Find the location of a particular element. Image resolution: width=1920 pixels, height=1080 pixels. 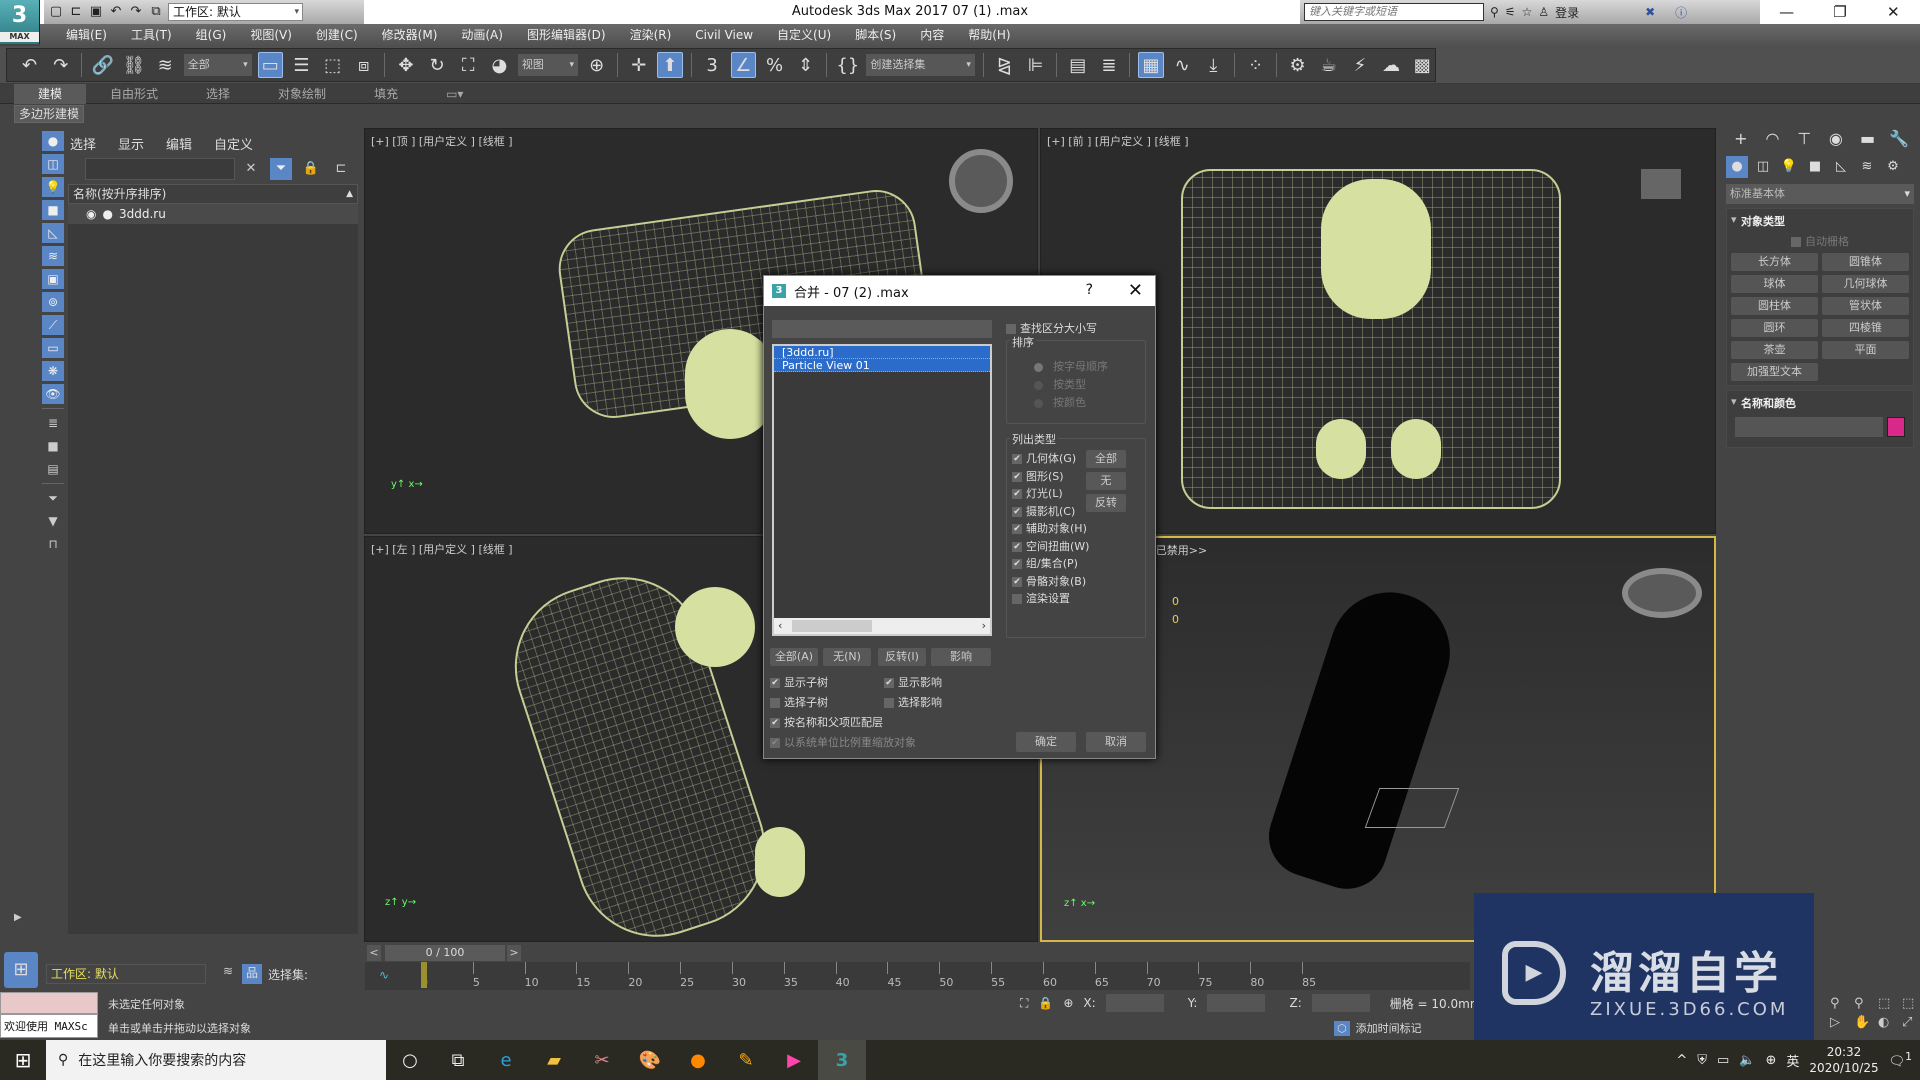

menu-animation: 动画(A) is located at coordinates (482, 35).